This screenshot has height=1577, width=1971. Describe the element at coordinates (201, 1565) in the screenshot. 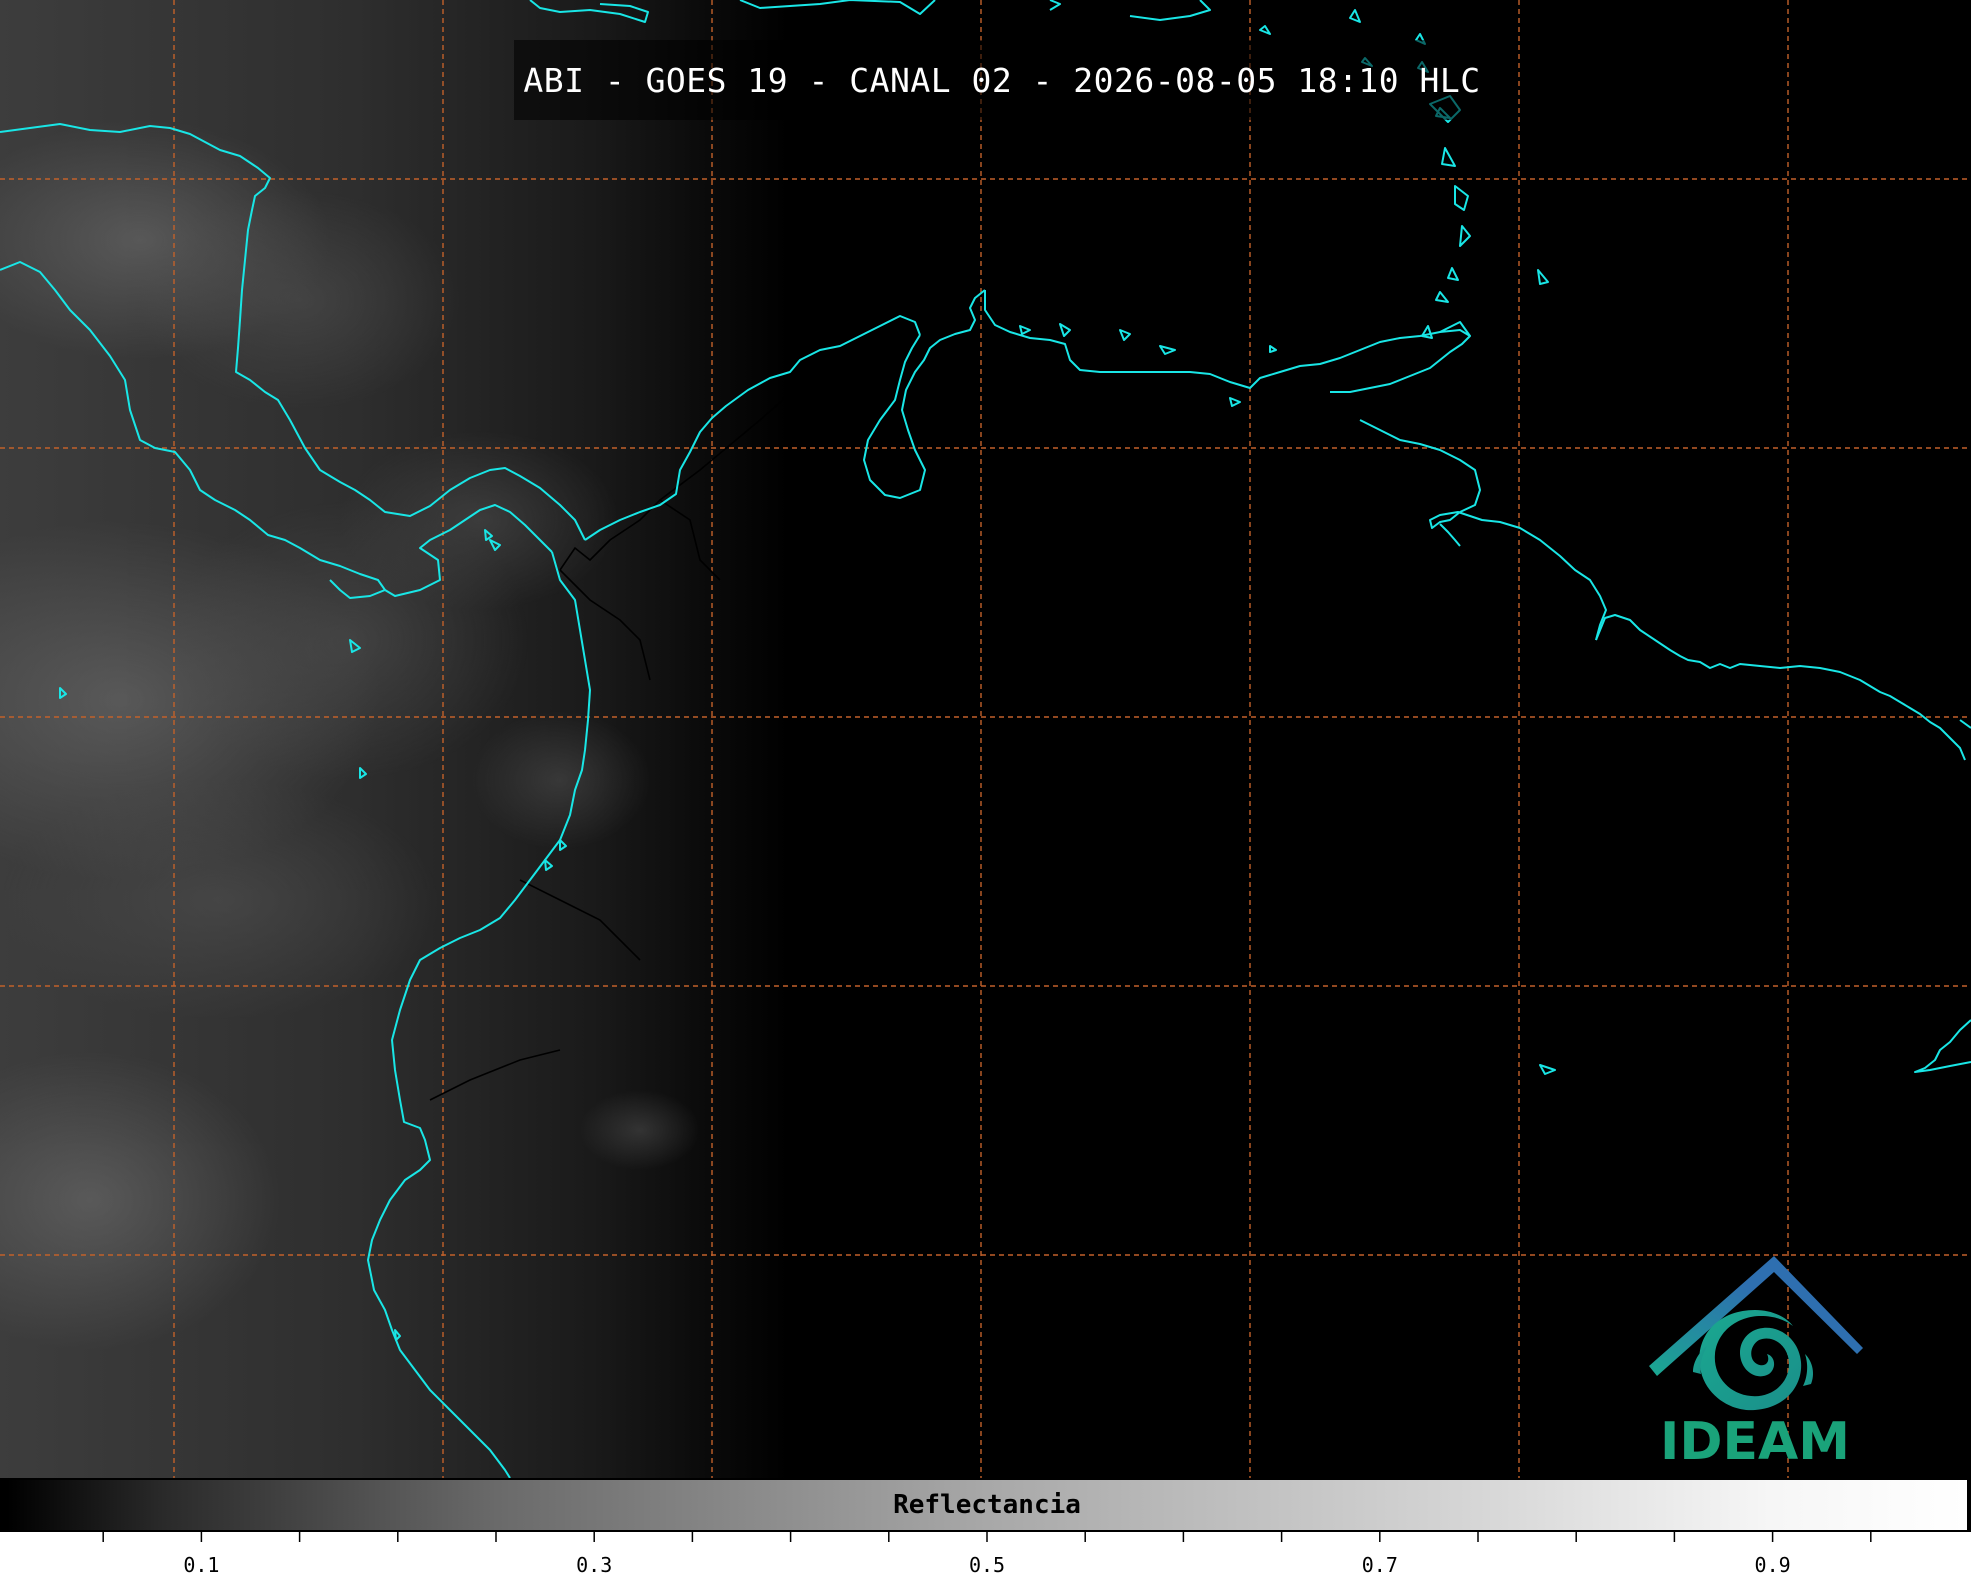

I see `colorbar-tick-label: 0.1` at that location.